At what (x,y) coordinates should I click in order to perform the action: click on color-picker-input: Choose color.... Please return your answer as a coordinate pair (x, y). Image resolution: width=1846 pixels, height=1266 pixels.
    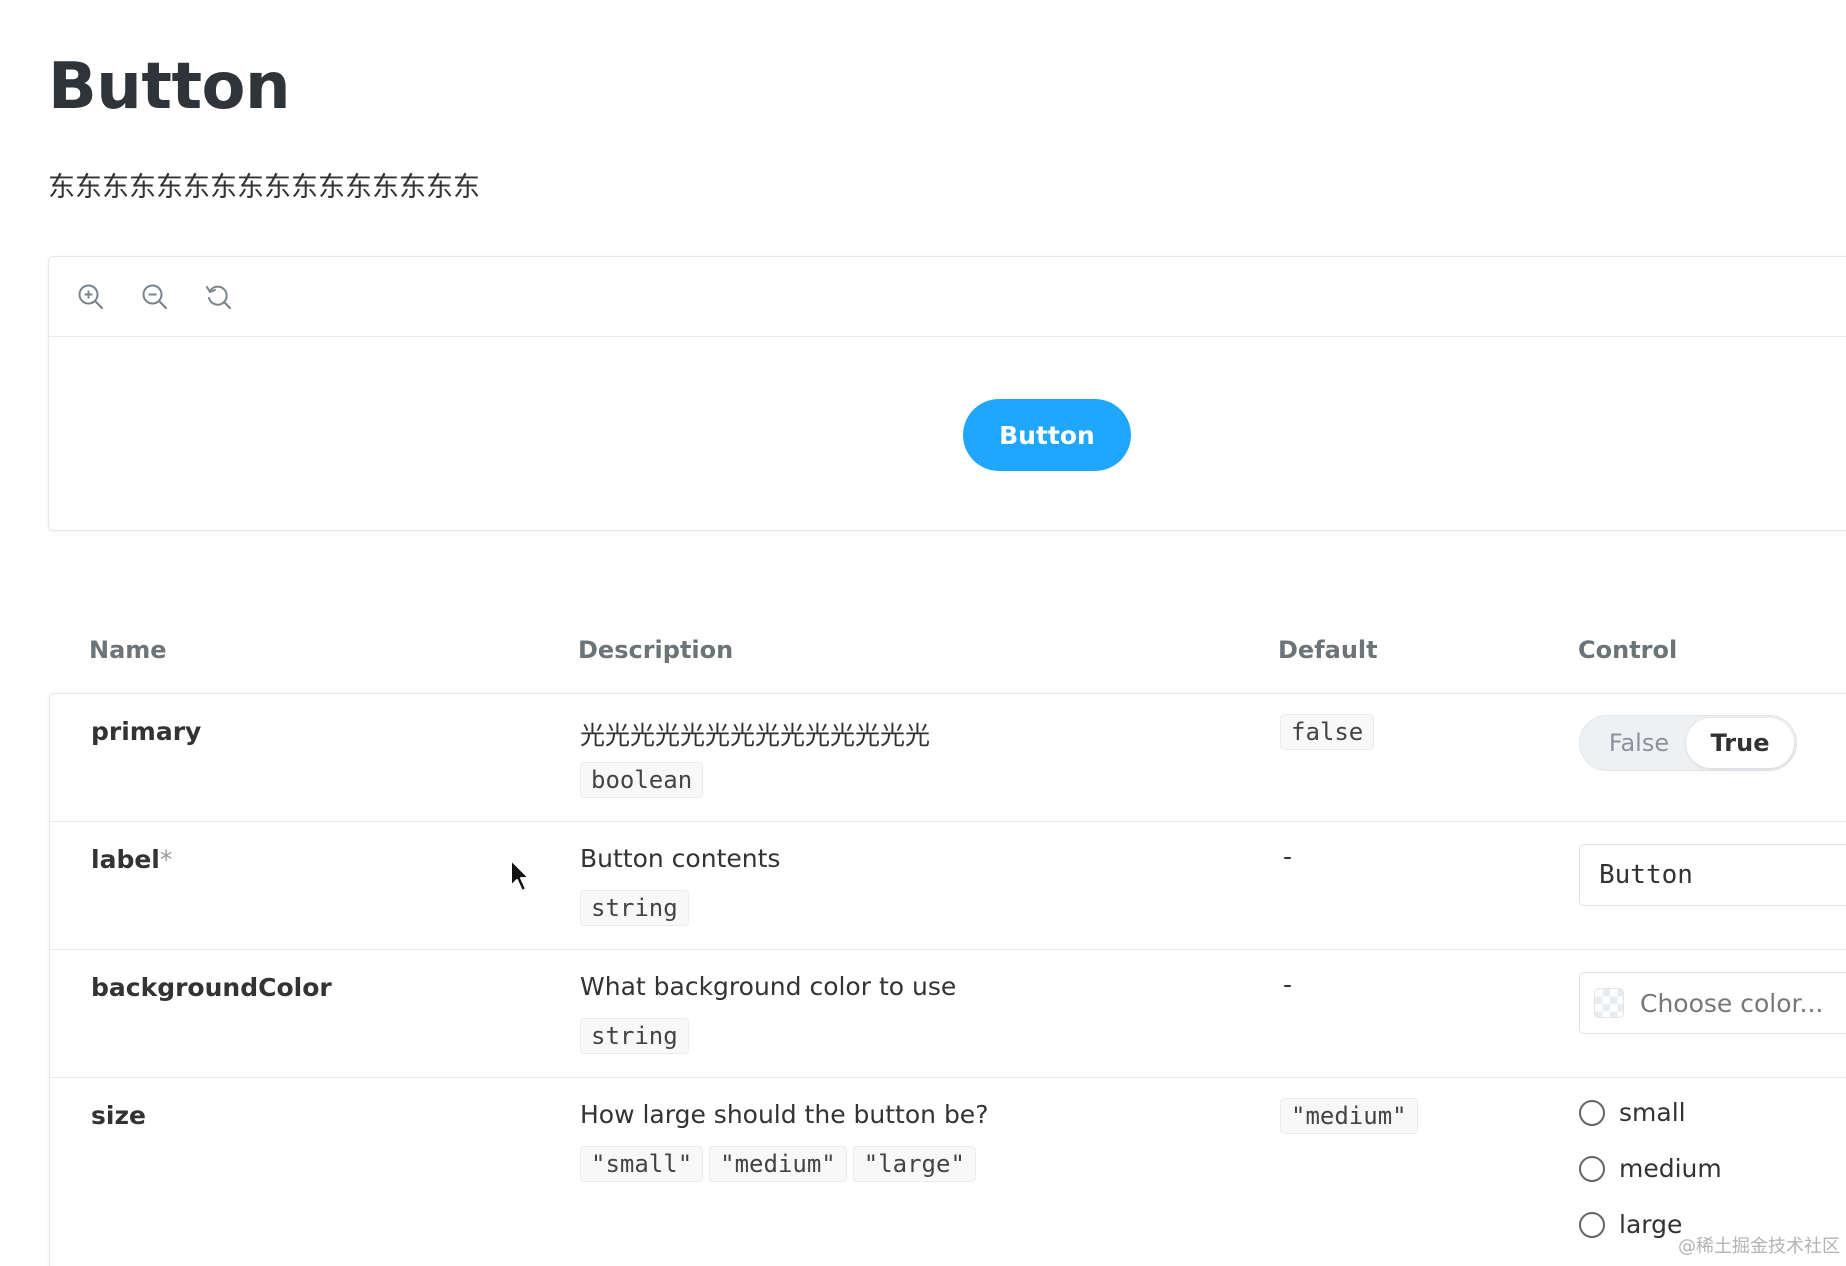
    Looking at the image, I should click on (1712, 1003).